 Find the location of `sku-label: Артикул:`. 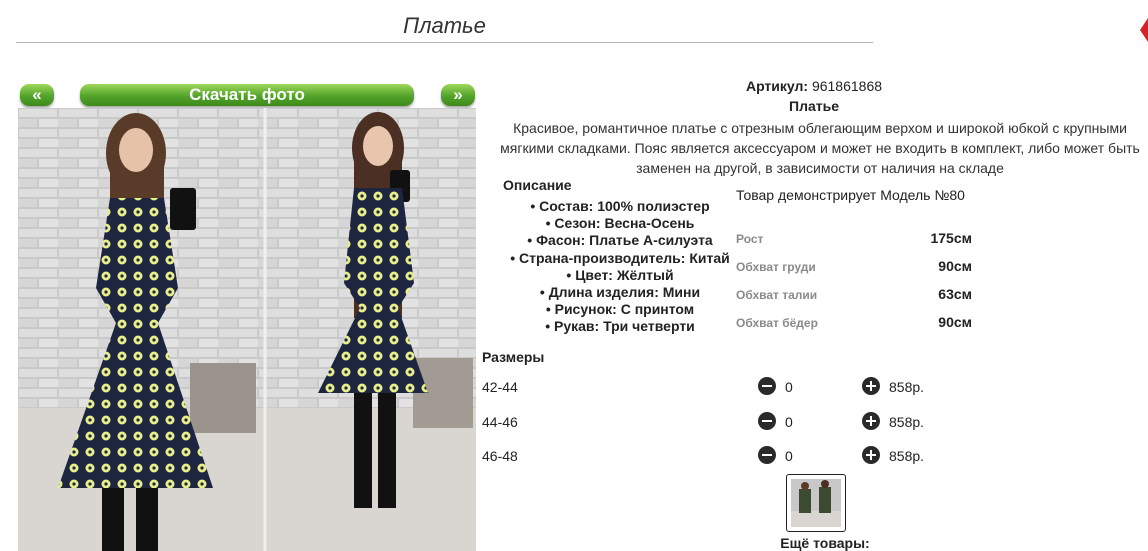

sku-label: Артикул: is located at coordinates (777, 86).